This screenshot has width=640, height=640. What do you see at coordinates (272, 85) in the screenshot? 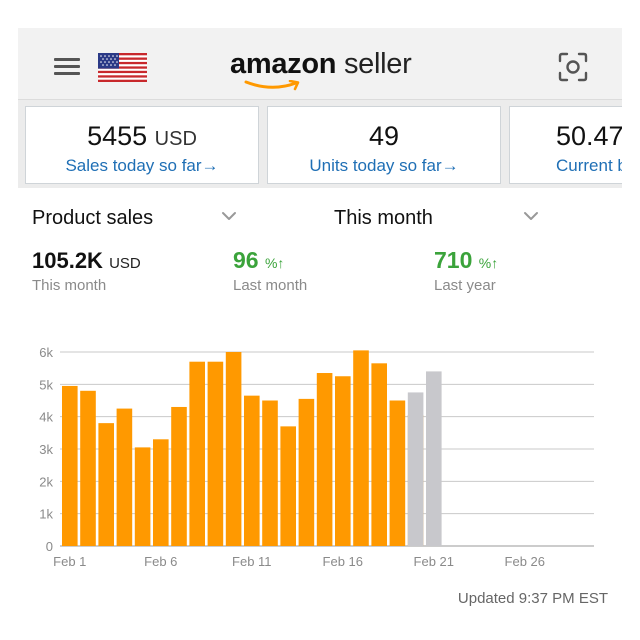
I see `amazon-smile-icon` at bounding box center [272, 85].